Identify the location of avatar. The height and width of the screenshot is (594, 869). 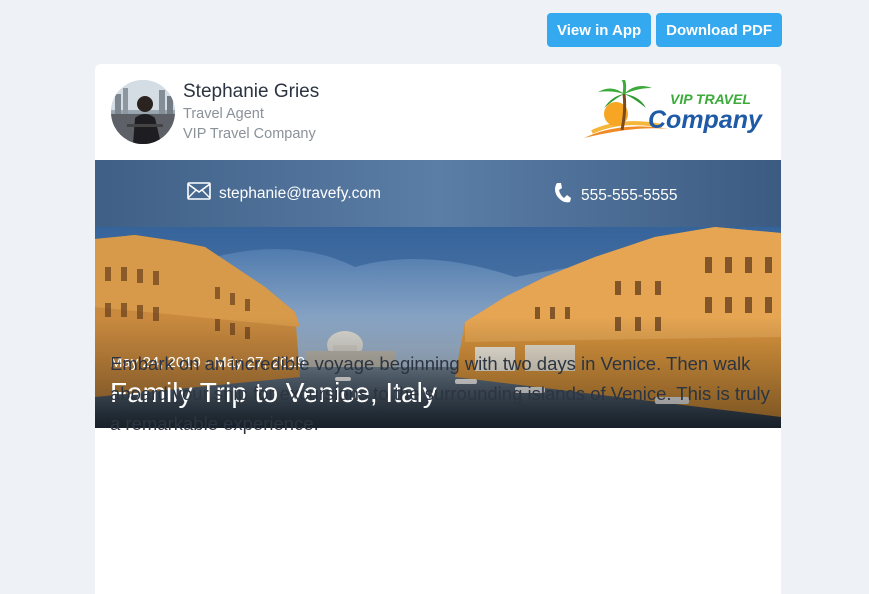
(143, 112).